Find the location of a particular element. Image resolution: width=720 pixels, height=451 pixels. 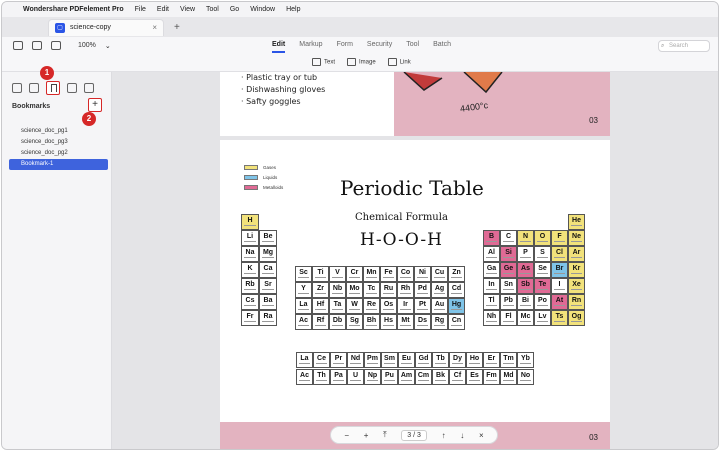

empty-cell is located at coordinates (508, 222).